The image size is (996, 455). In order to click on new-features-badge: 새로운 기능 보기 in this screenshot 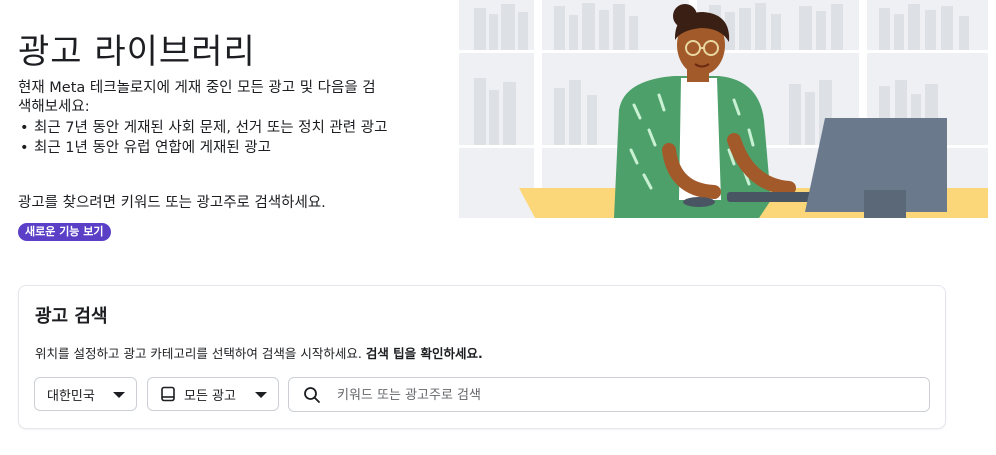, I will do `click(64, 232)`.